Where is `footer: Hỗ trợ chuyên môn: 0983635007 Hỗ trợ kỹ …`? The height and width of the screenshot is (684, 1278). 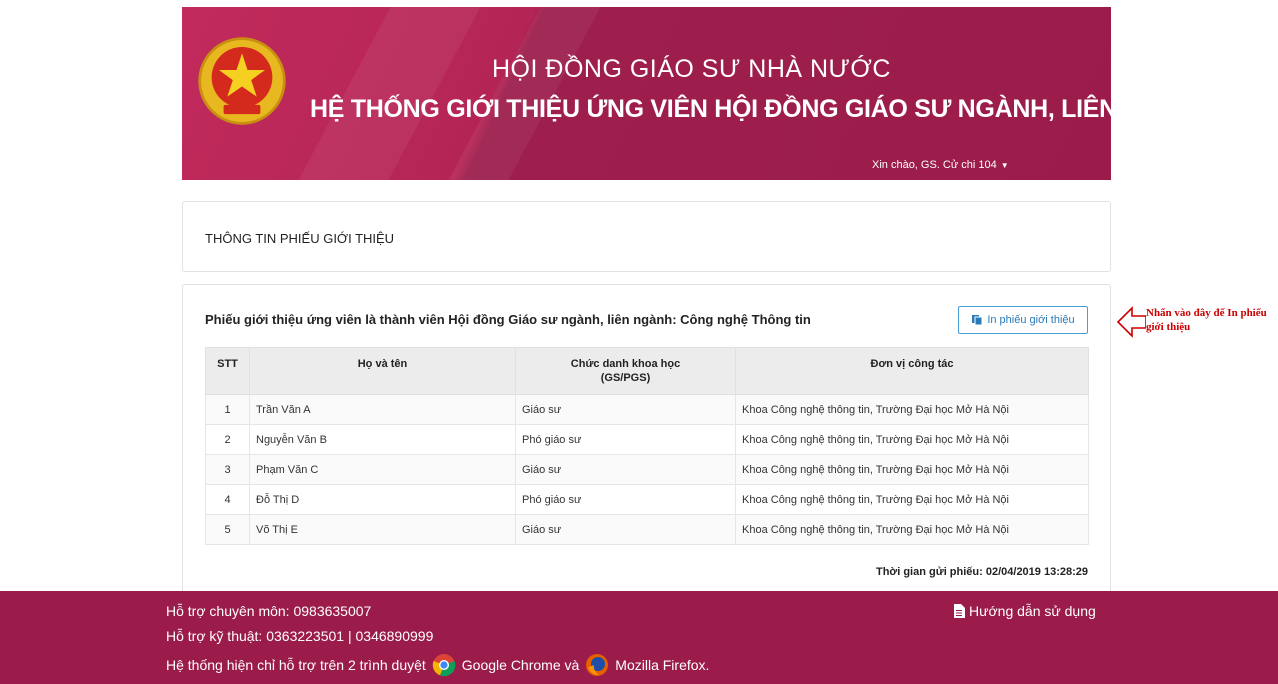
footer: Hỗ trợ chuyên môn: 0983635007 Hỗ trợ kỹ … is located at coordinates (639, 637).